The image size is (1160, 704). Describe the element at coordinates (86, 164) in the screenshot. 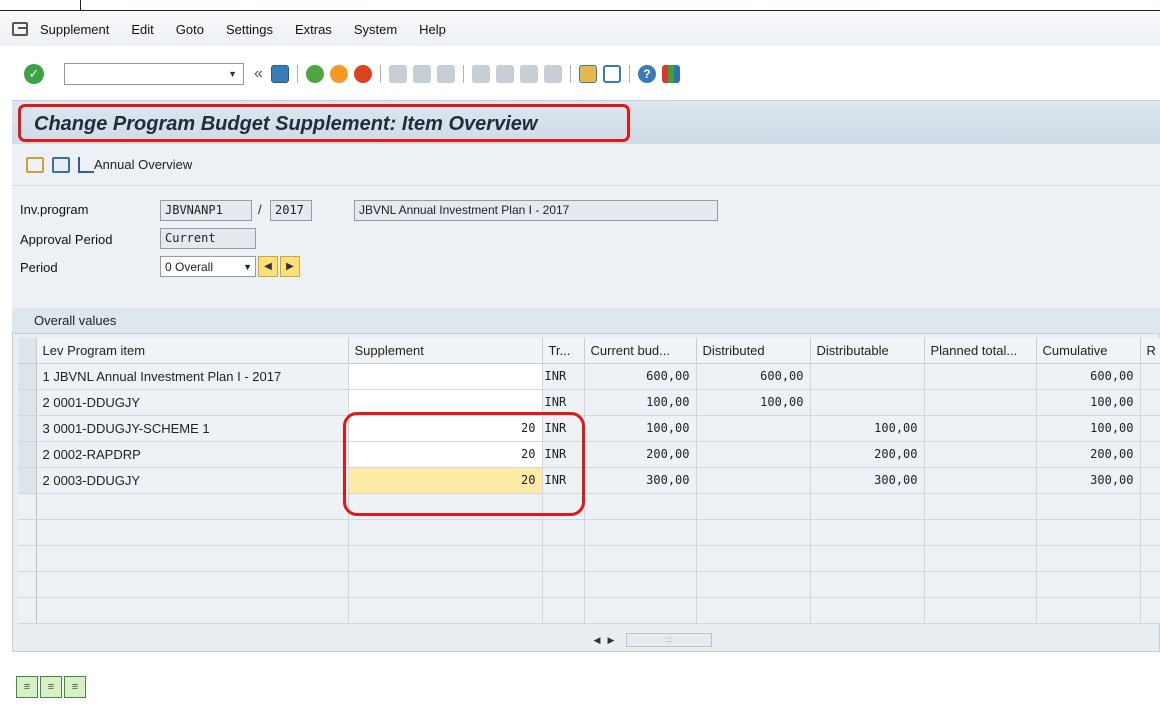

I see `annual-overview-icon` at that location.